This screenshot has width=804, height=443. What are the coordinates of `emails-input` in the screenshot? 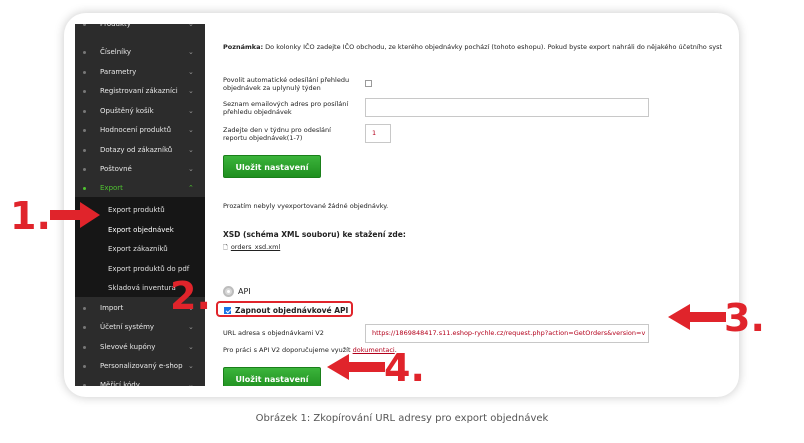 It's located at (507, 107).